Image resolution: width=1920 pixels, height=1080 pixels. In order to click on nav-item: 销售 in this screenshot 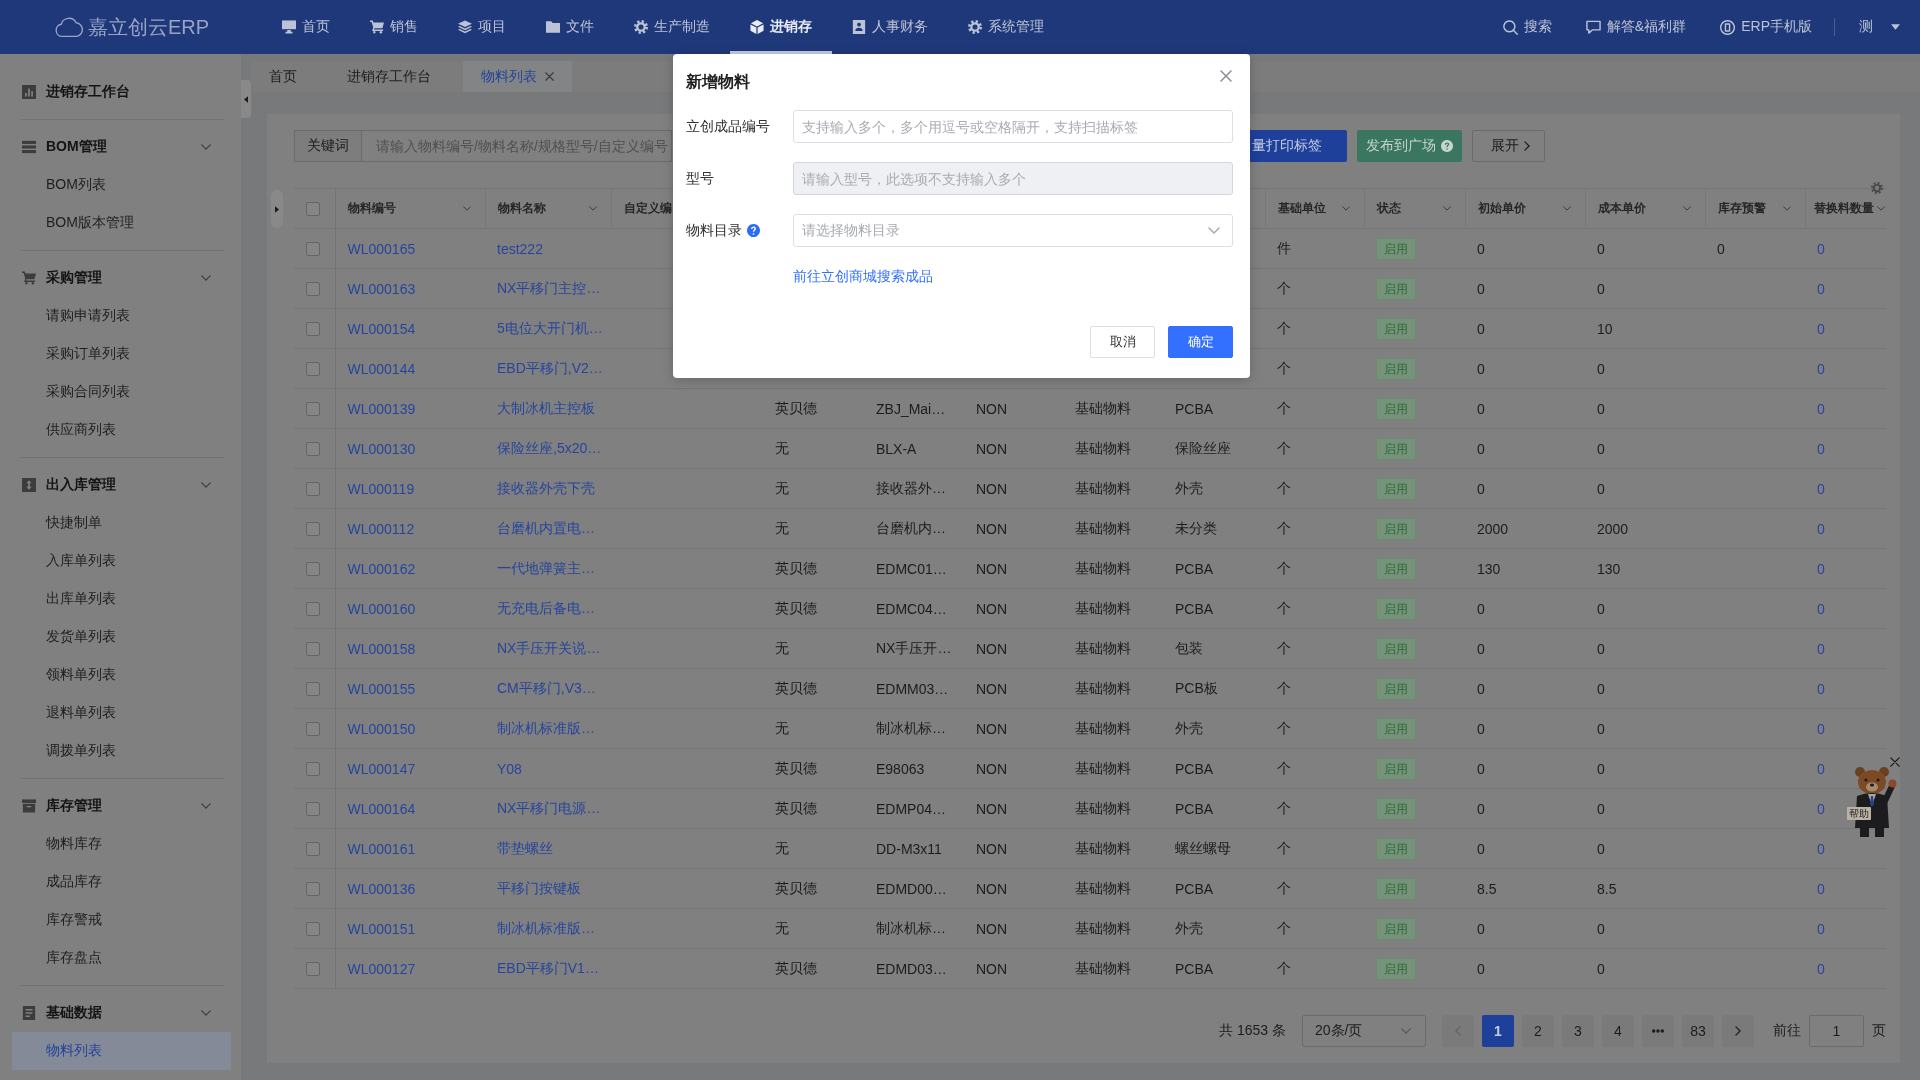, I will do `click(394, 27)`.